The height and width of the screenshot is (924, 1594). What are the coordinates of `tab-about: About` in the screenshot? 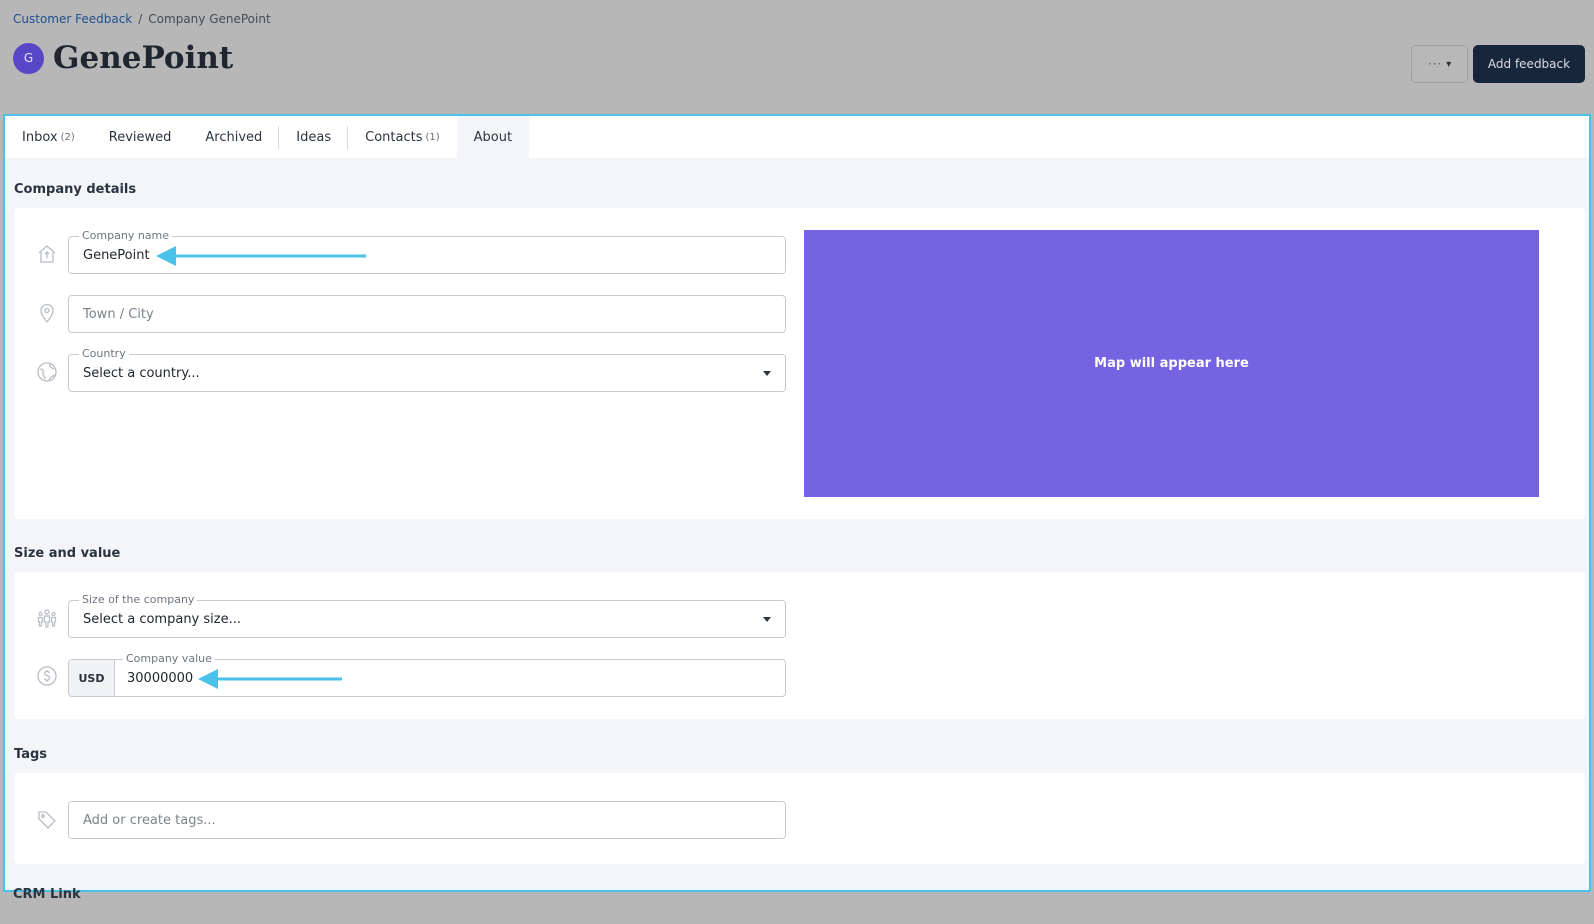 It's located at (493, 137).